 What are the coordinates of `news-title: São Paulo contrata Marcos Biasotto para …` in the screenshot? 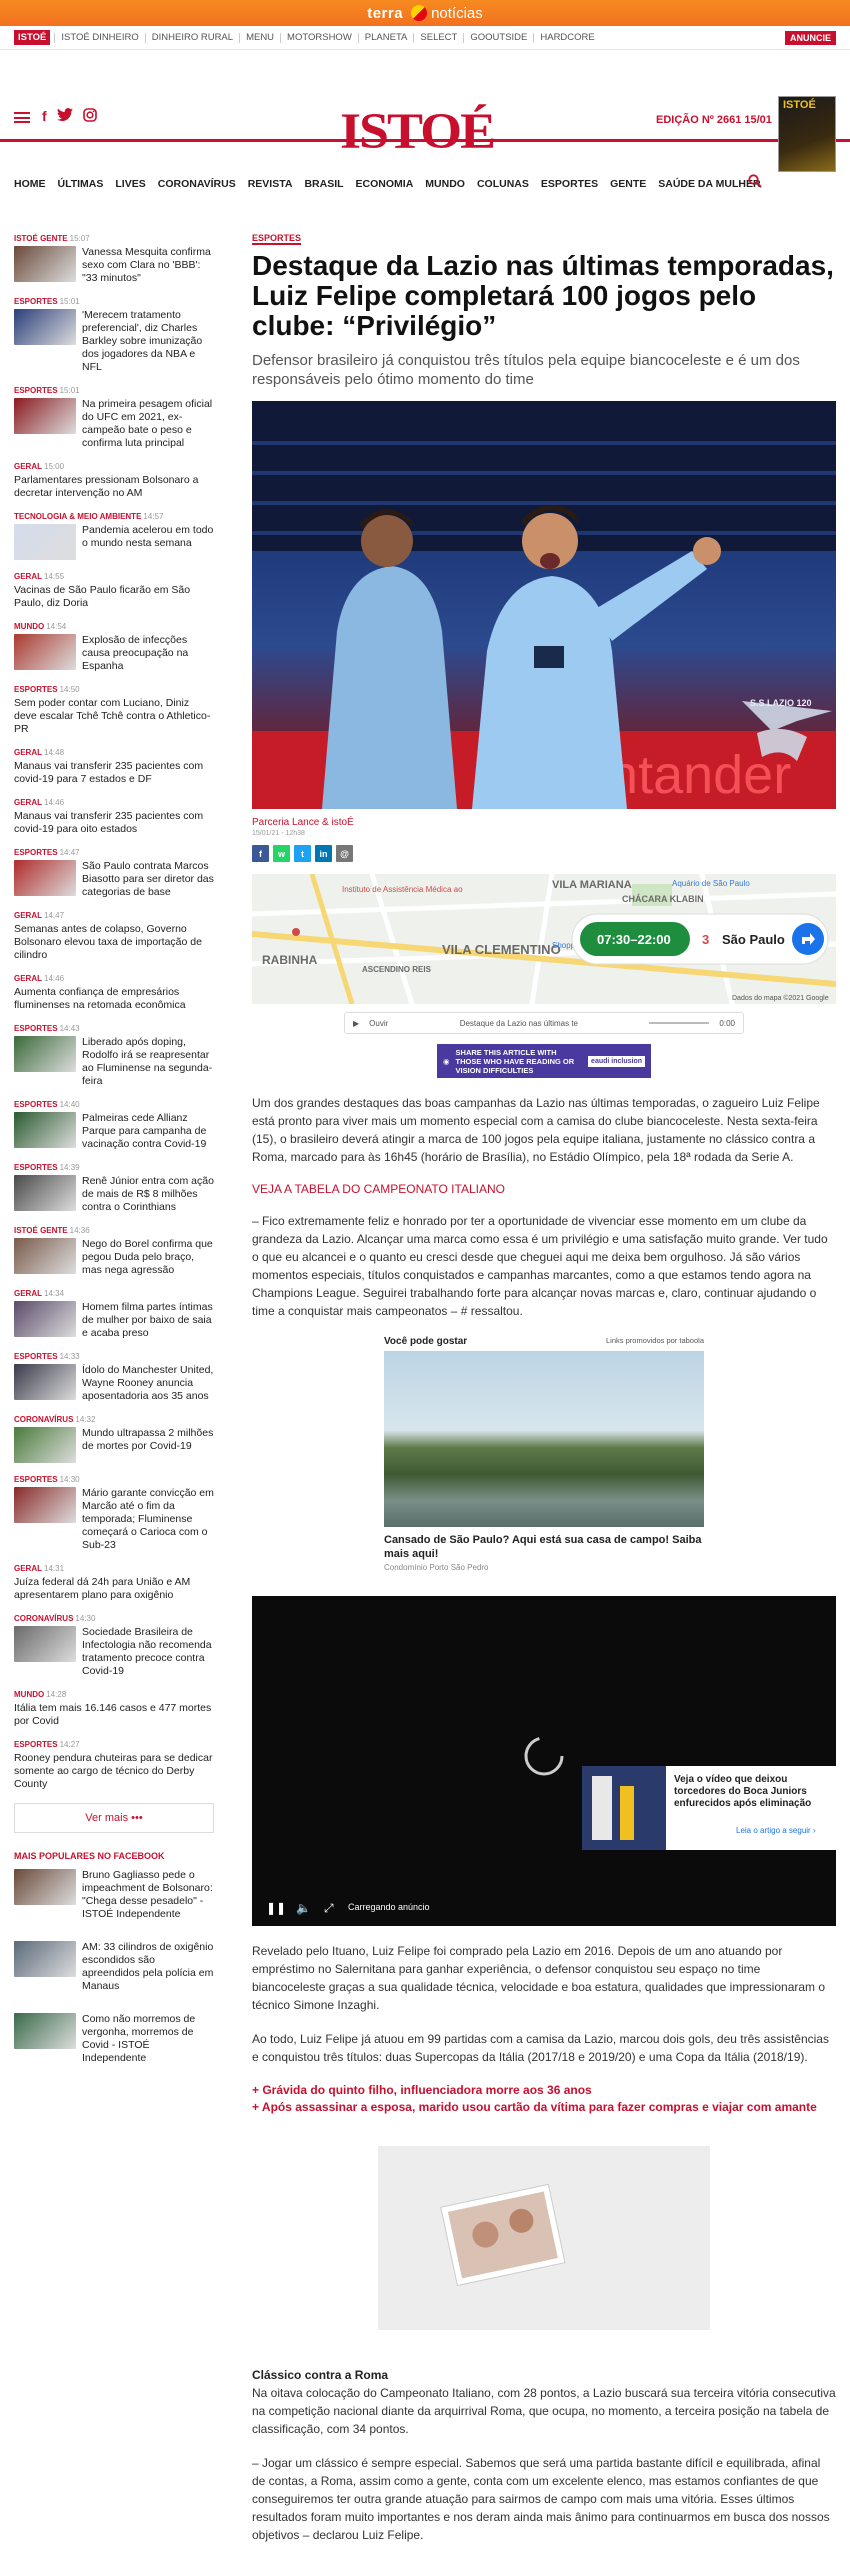 It's located at (148, 879).